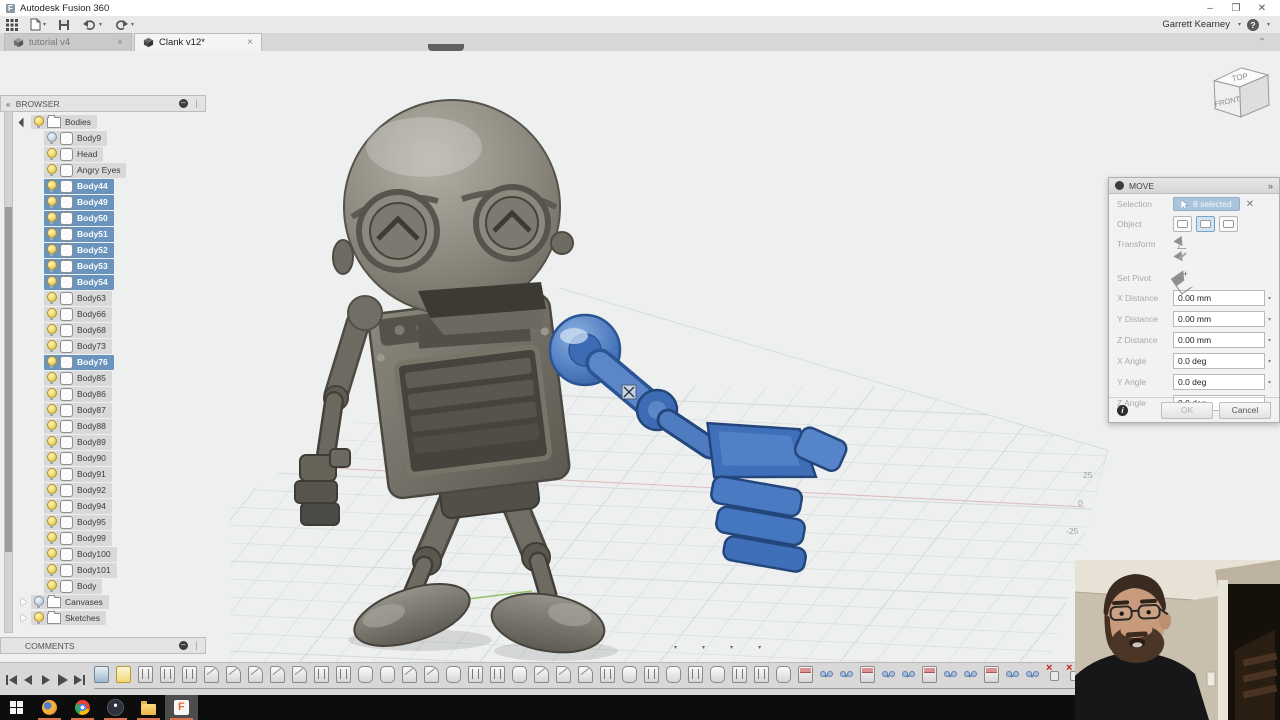 The image size is (1280, 720). I want to click on browser-body-item: Body89, so click(103, 442).